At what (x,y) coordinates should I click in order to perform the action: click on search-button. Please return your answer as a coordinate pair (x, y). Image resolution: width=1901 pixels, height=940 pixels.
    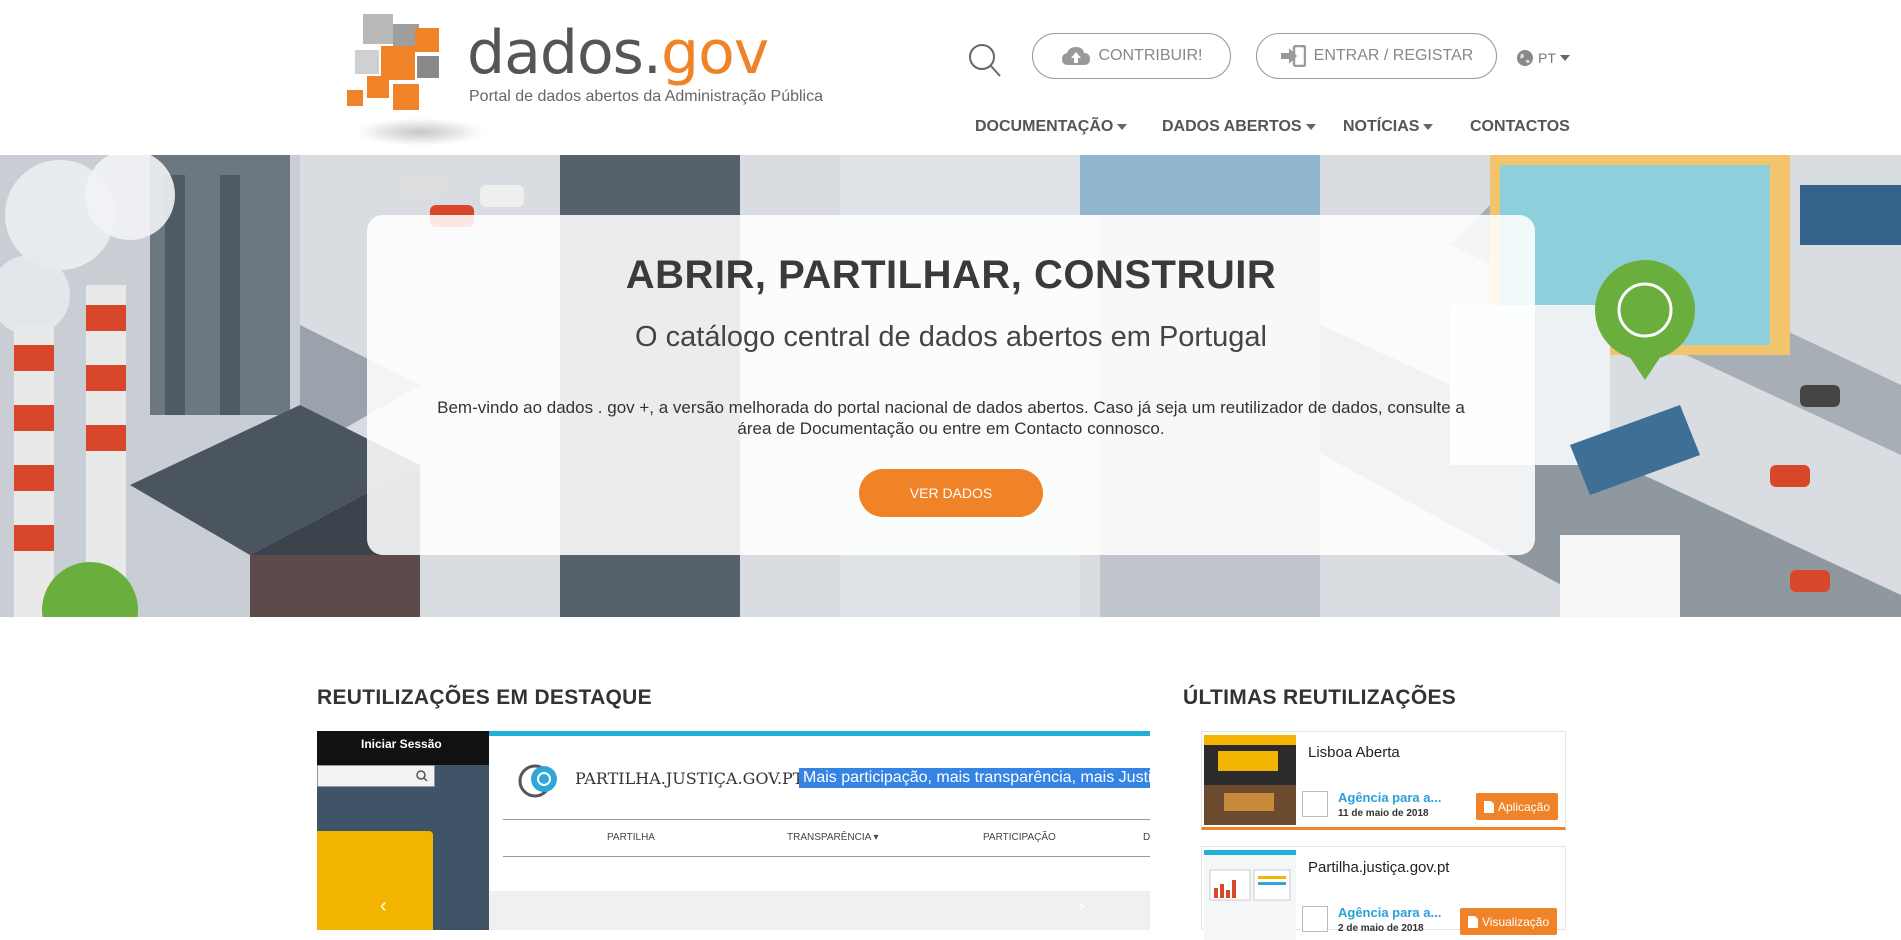
    Looking at the image, I should click on (985, 60).